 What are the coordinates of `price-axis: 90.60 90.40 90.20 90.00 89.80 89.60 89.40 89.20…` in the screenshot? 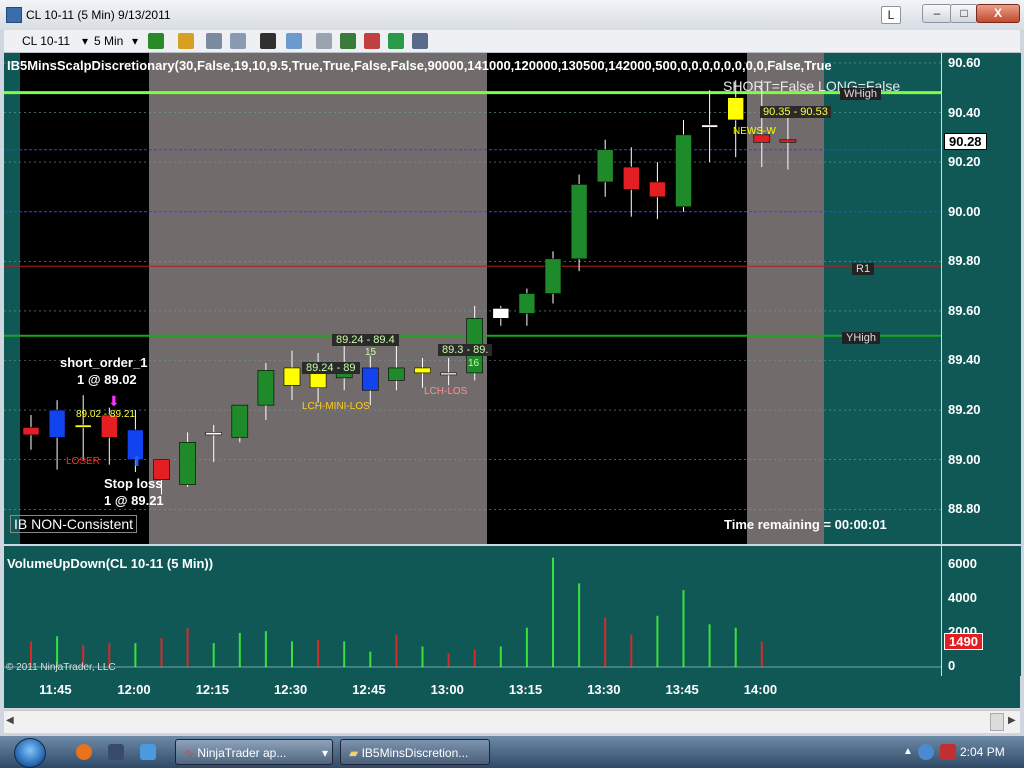 It's located at (981, 298).